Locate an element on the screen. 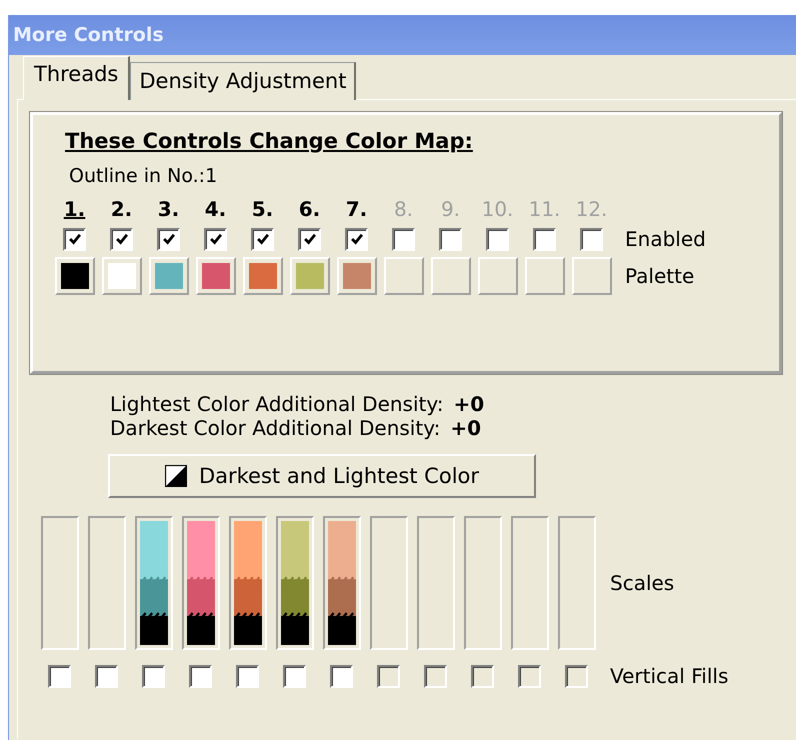 The height and width of the screenshot is (740, 796). thread-number: 9. is located at coordinates (450, 209).